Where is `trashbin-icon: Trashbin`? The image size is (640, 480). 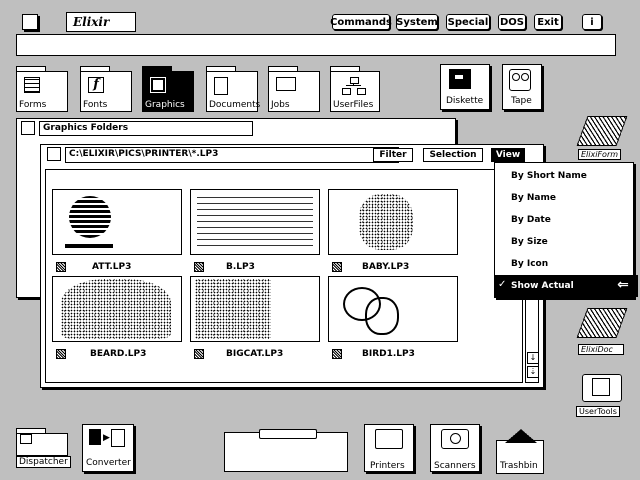
trashbin-icon: Trashbin is located at coordinates (520, 451).